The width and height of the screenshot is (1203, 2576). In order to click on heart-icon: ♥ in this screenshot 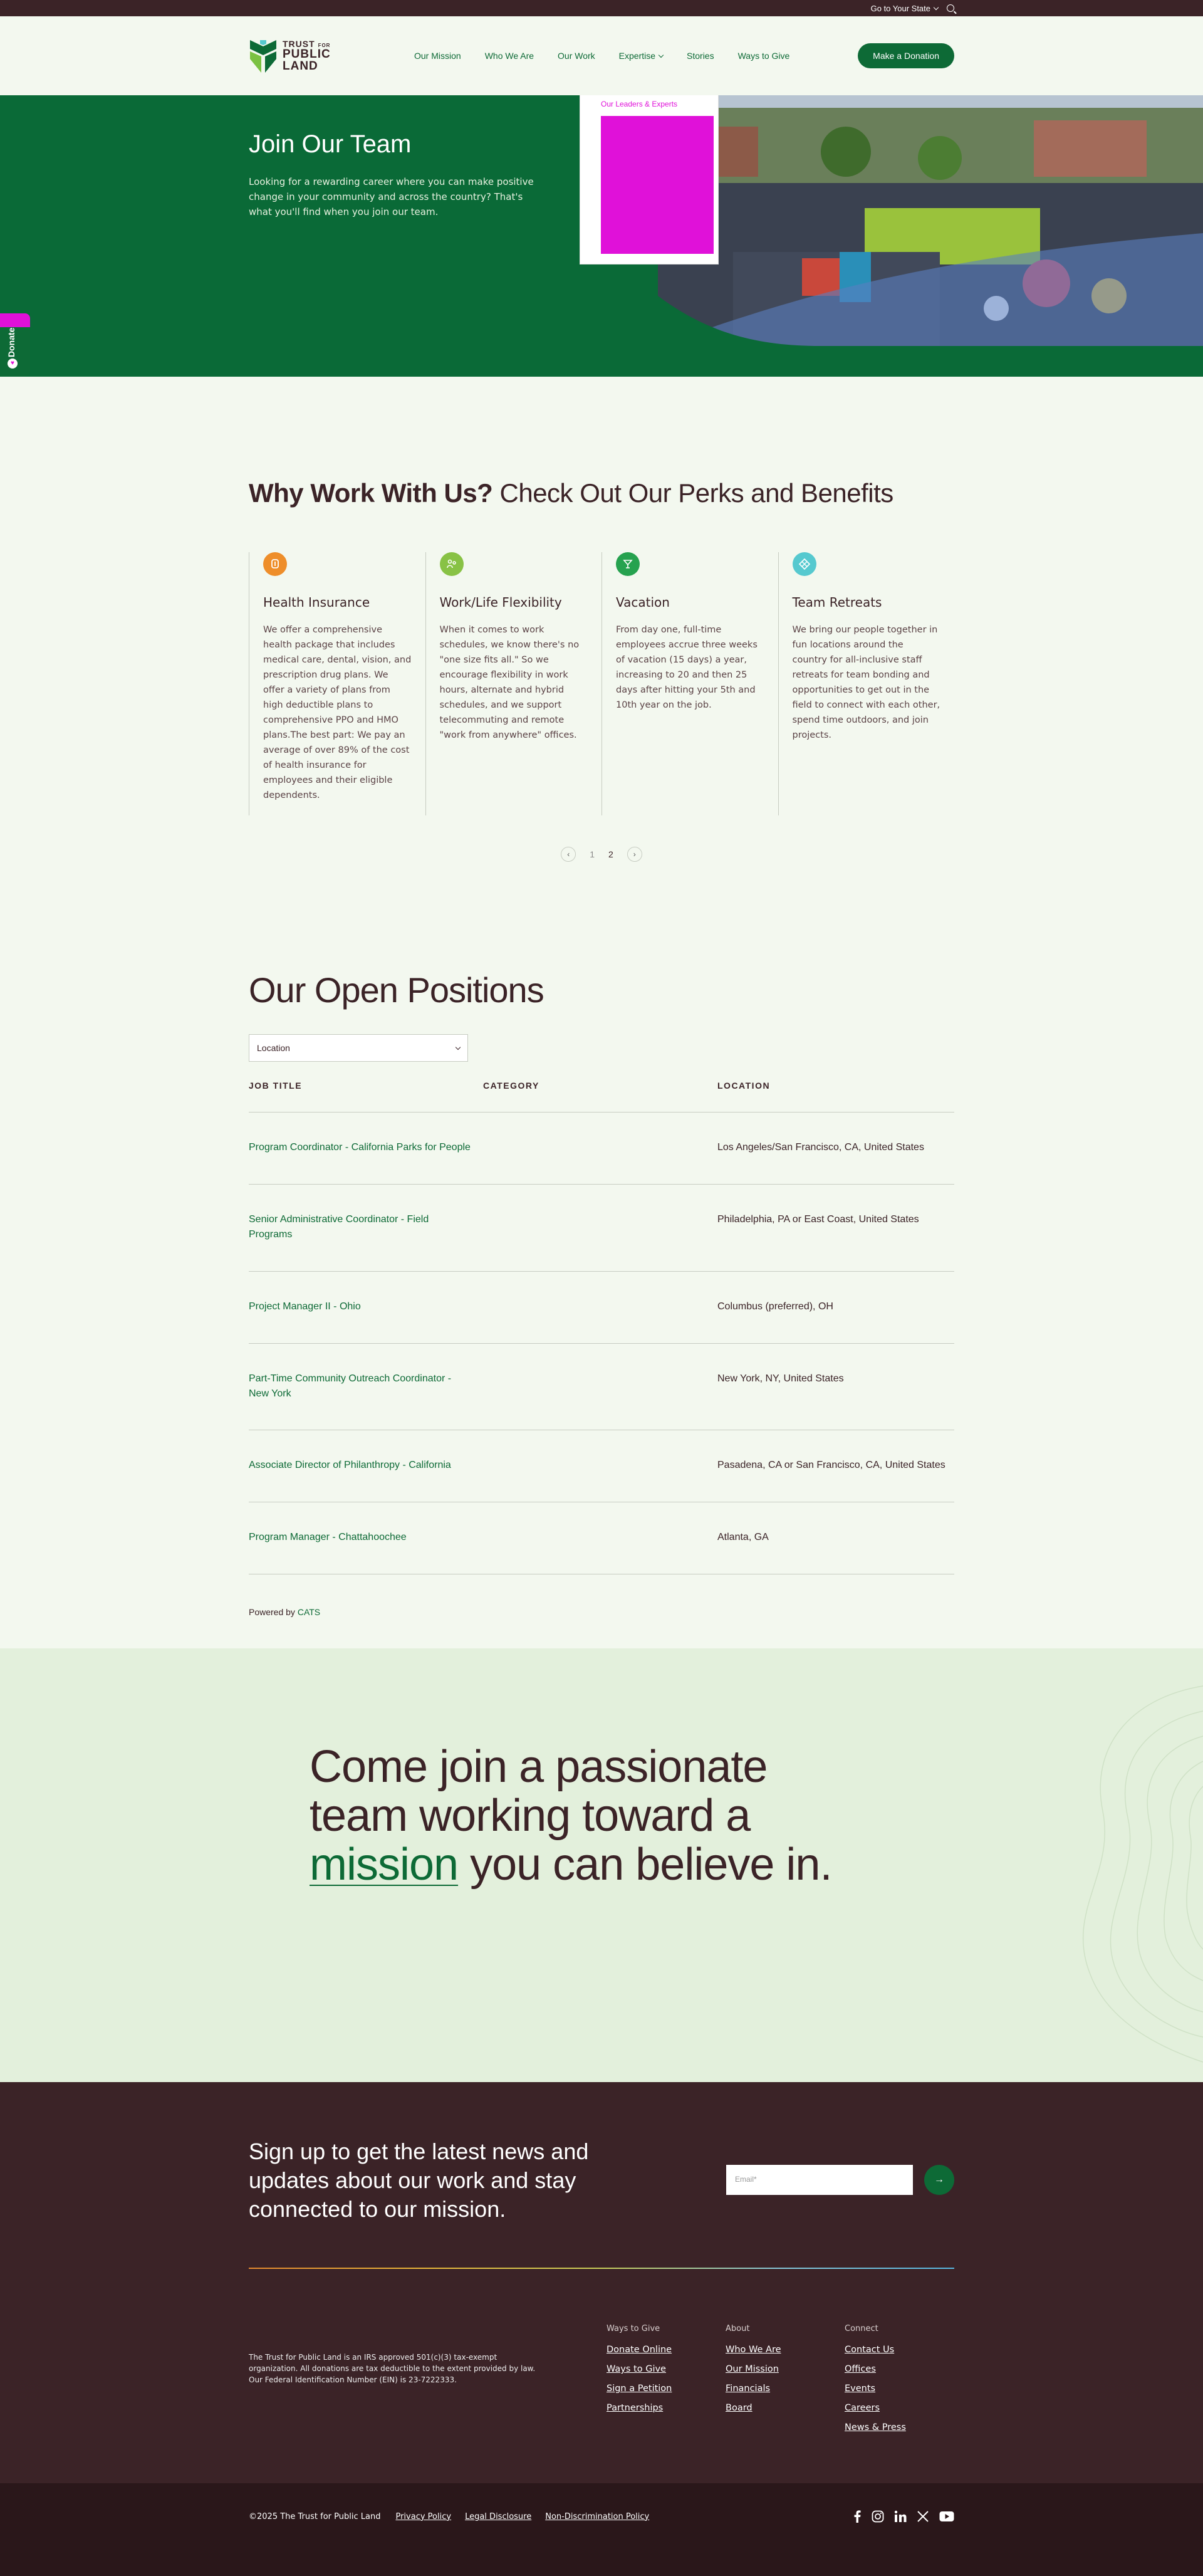, I will do `click(13, 364)`.